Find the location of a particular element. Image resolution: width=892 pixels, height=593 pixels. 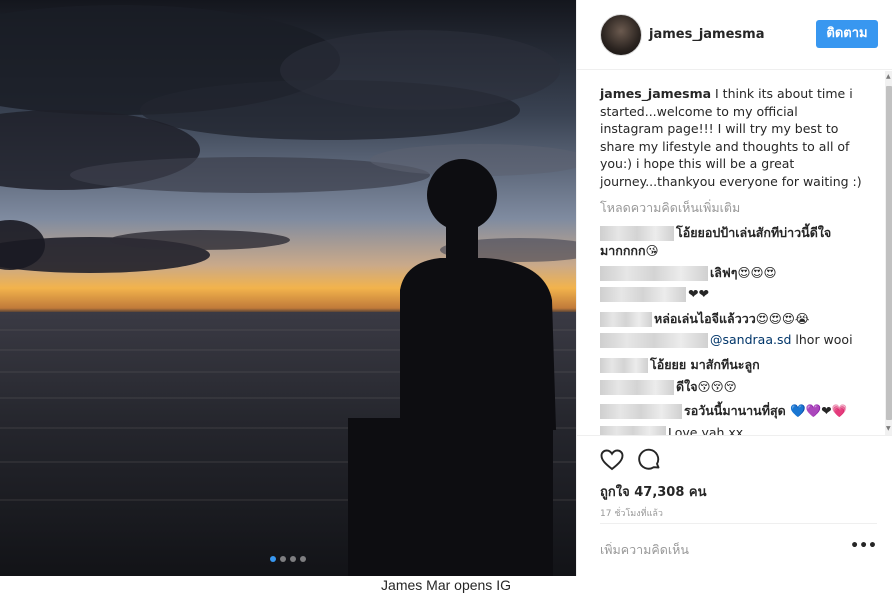

list-item: มากกกก😘 is located at coordinates (629, 251).